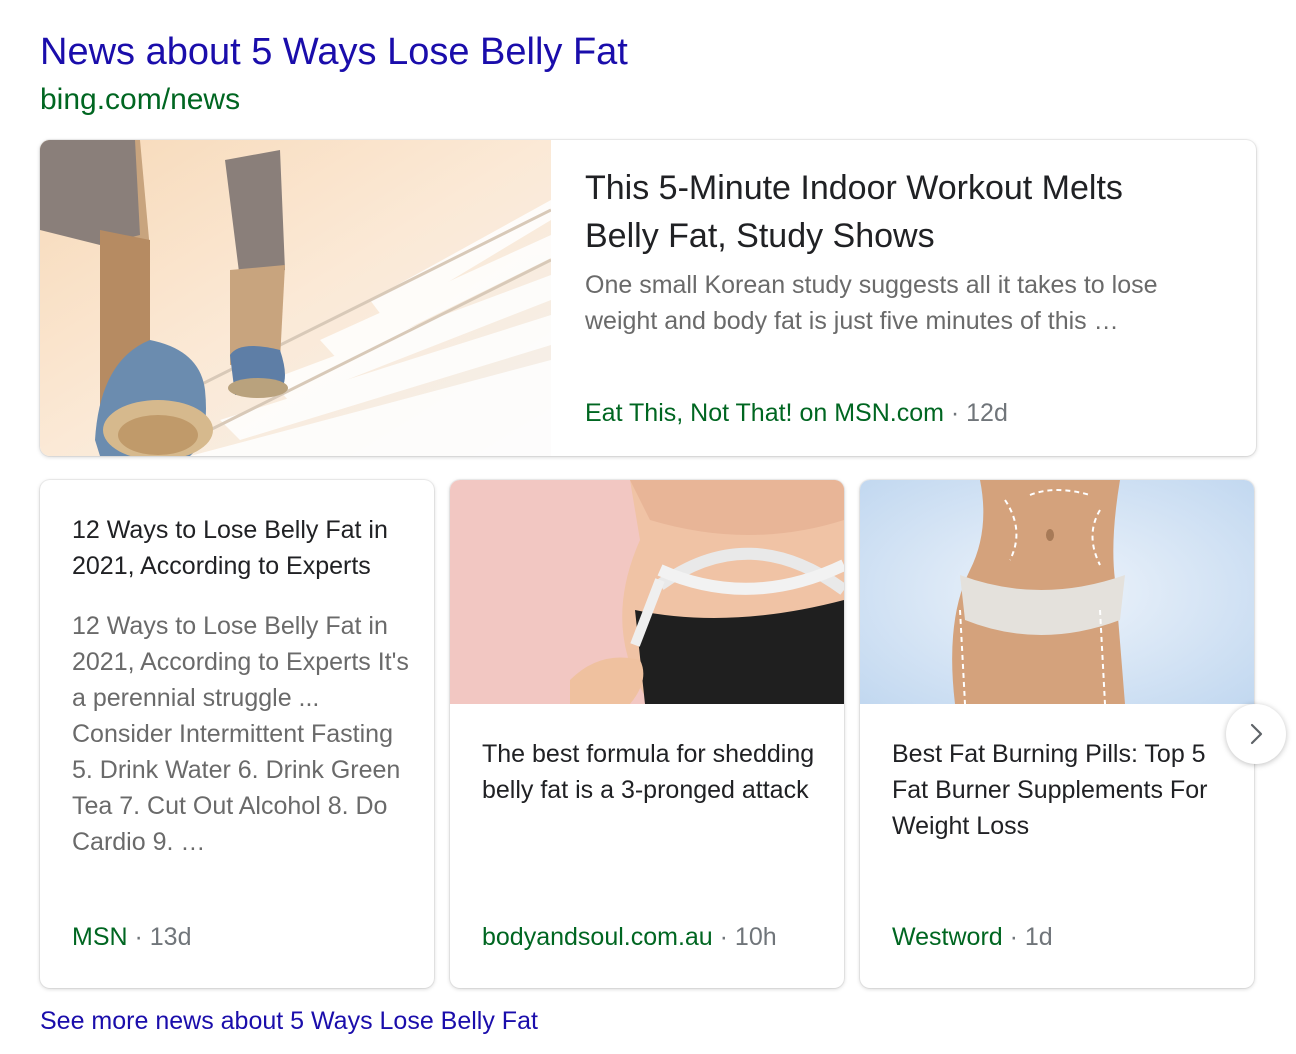  I want to click on featured-news-image, so click(295, 298).